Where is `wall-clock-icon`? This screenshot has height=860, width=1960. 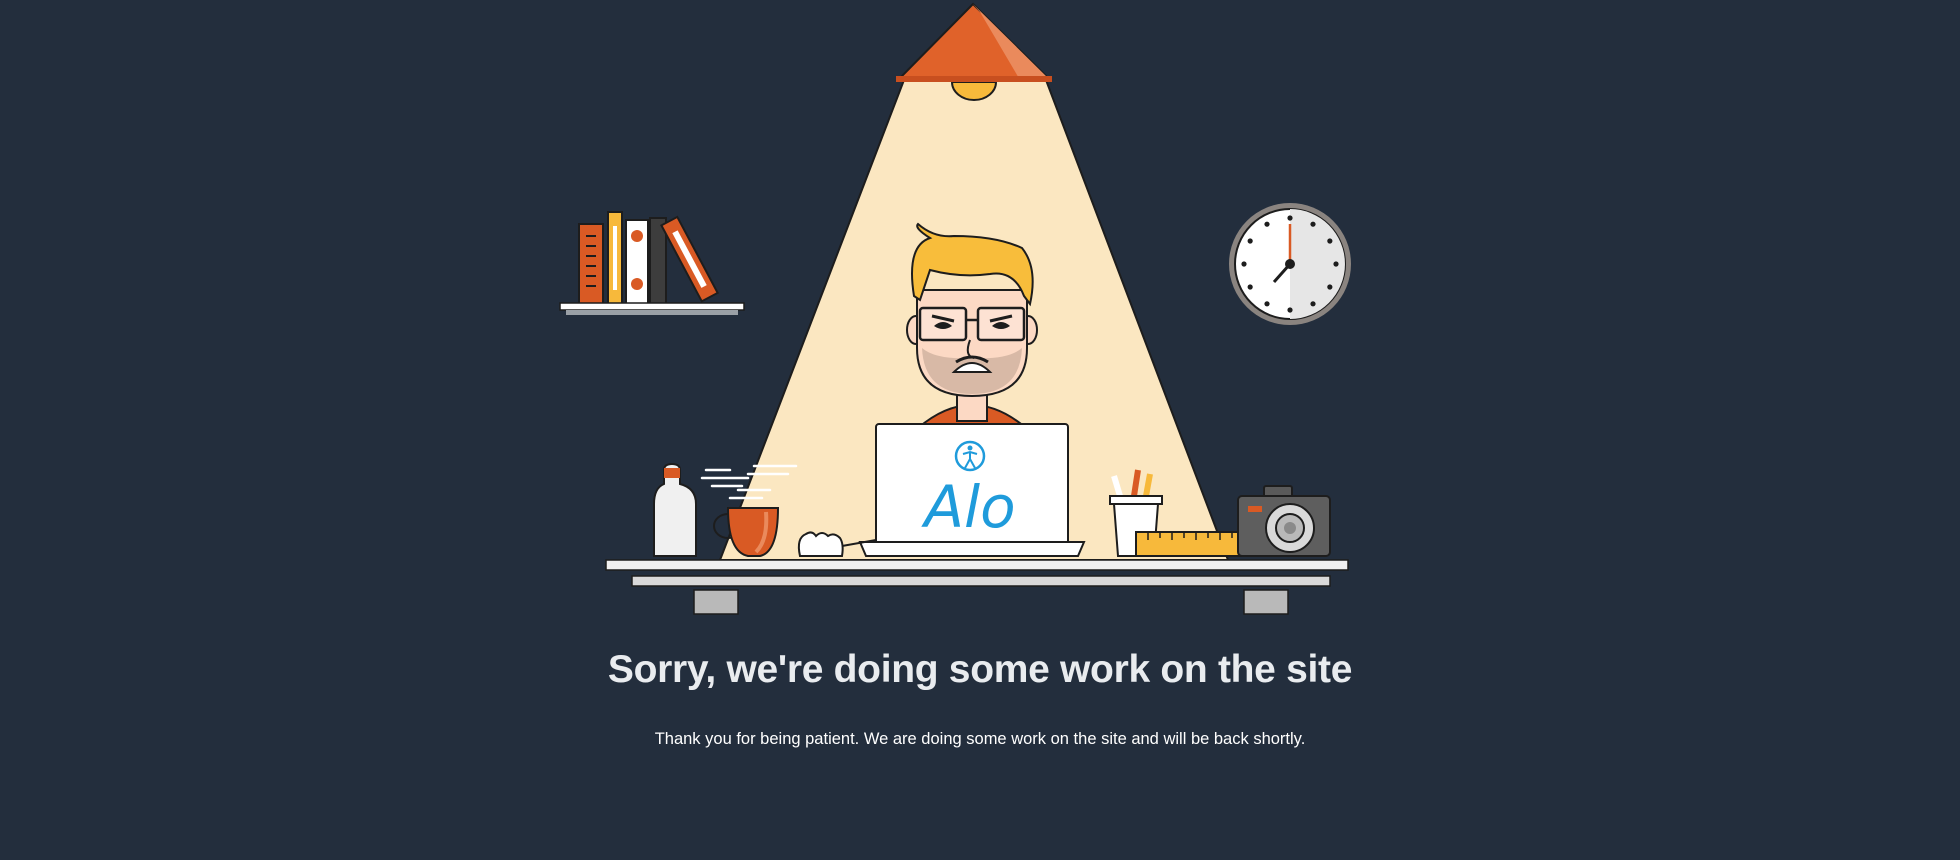
wall-clock-icon is located at coordinates (1290, 264).